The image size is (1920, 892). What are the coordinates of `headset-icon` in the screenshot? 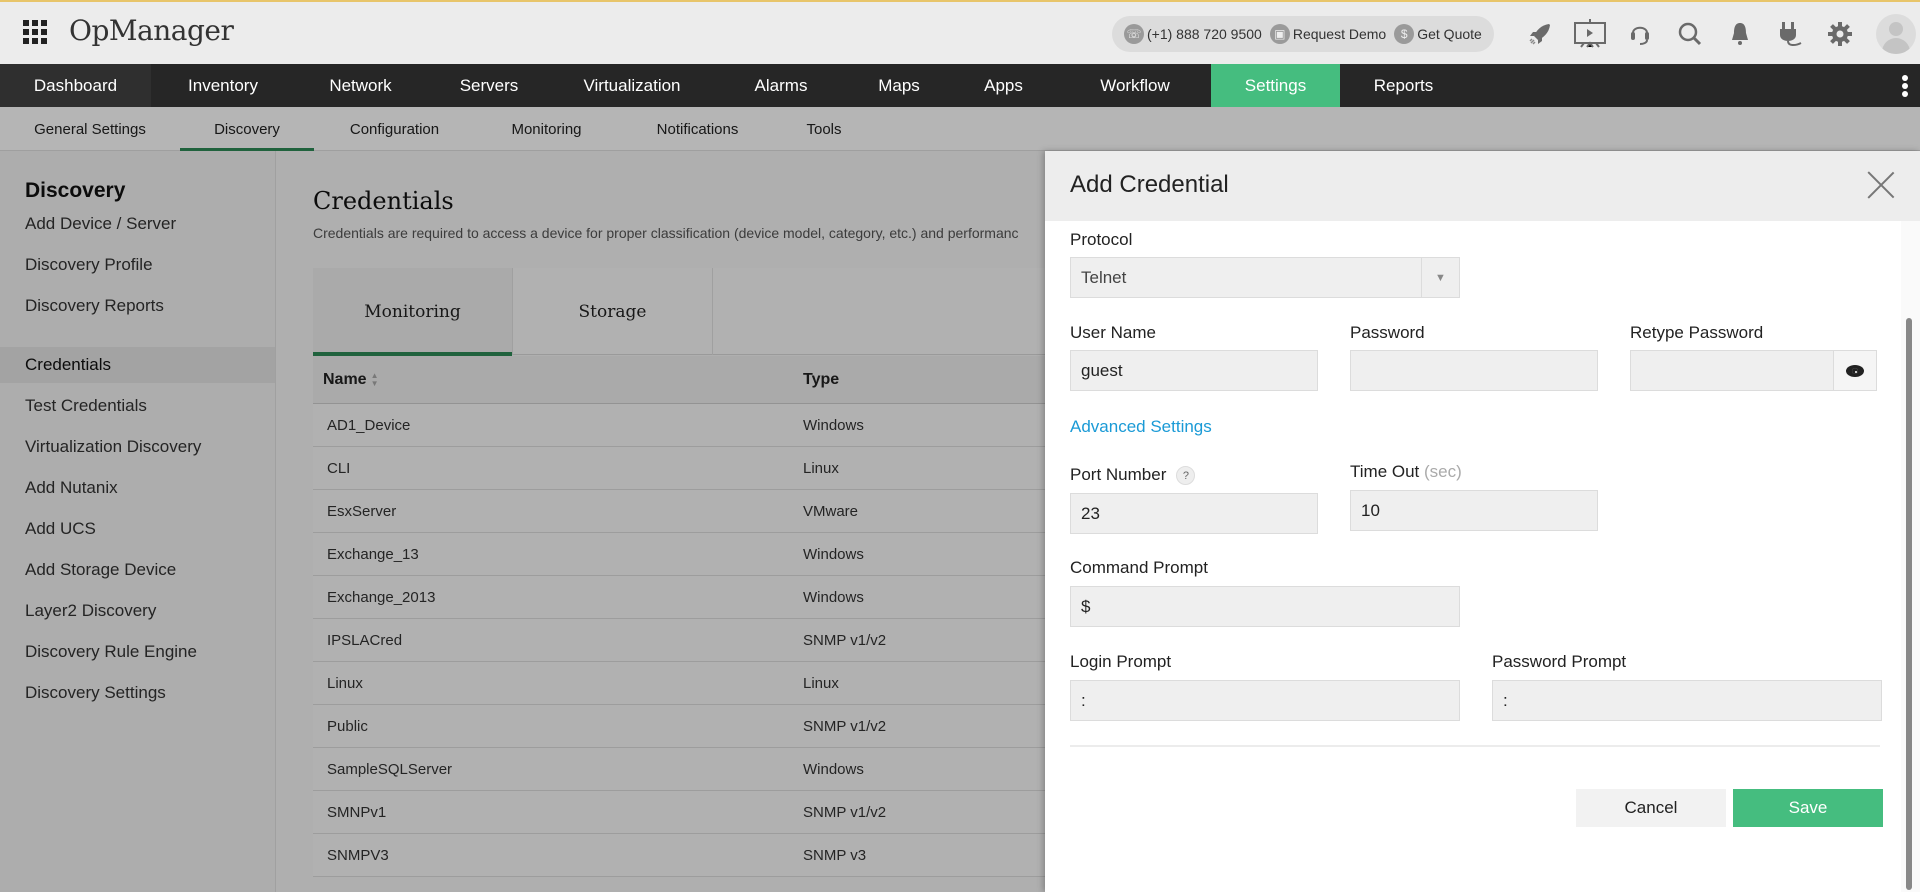 It's located at (1640, 34).